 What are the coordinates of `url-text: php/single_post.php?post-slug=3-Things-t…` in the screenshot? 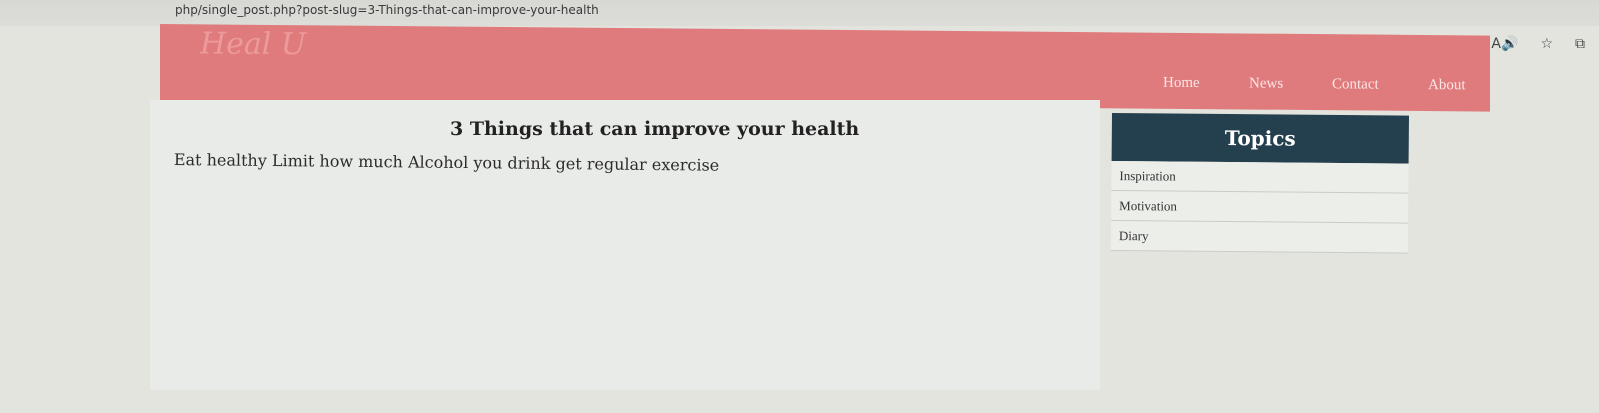 It's located at (387, 10).